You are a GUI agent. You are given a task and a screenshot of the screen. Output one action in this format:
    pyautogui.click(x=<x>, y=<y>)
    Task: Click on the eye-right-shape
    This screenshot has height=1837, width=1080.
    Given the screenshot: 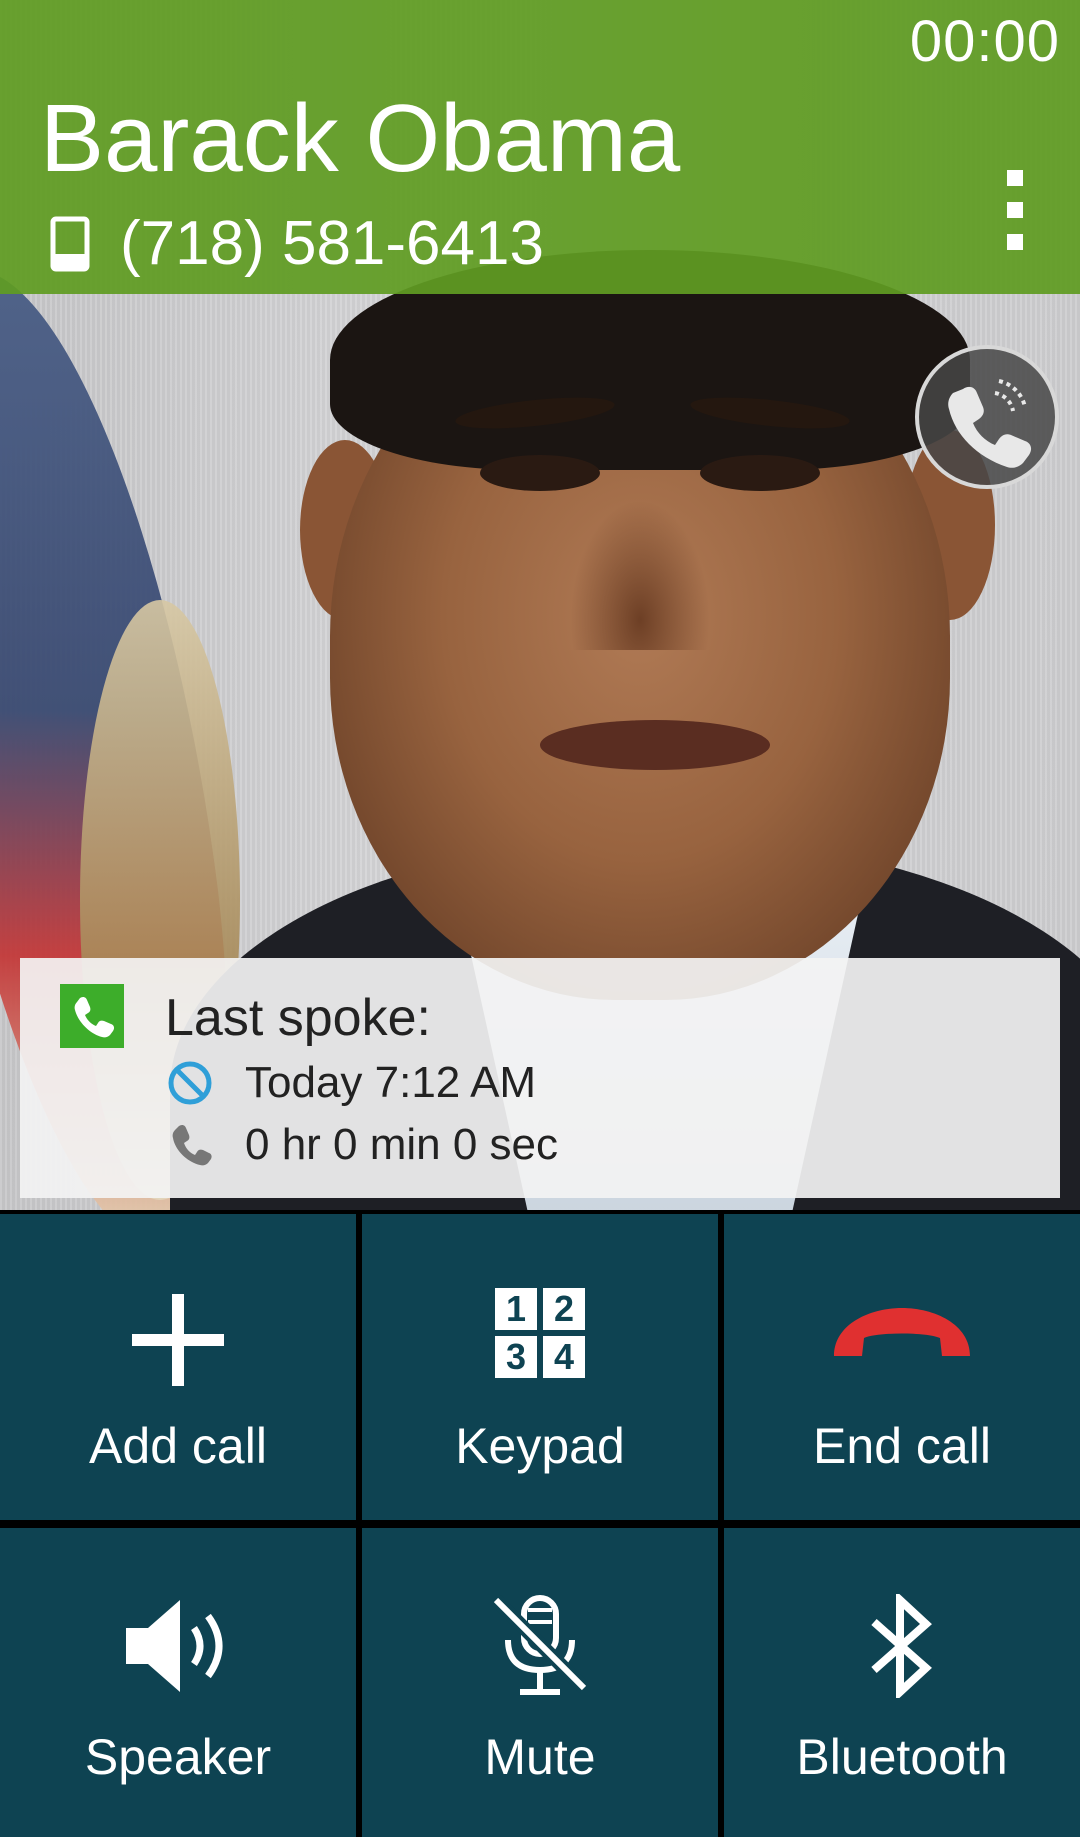 What is the action you would take?
    pyautogui.click(x=760, y=473)
    